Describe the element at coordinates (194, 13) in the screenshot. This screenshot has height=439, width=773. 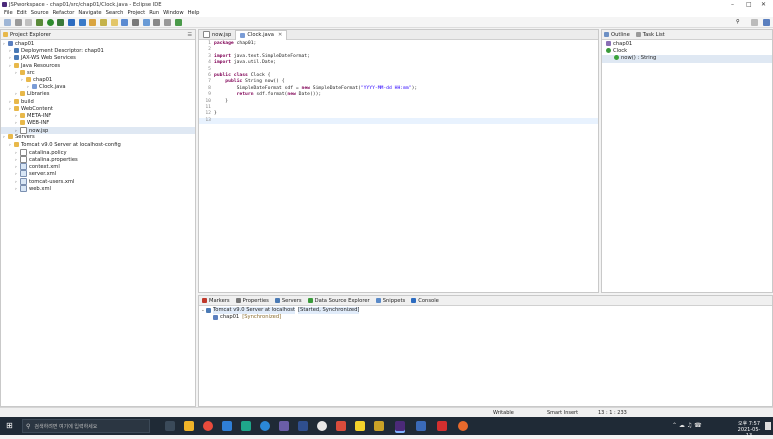
I see `menu-help: Help` at that location.